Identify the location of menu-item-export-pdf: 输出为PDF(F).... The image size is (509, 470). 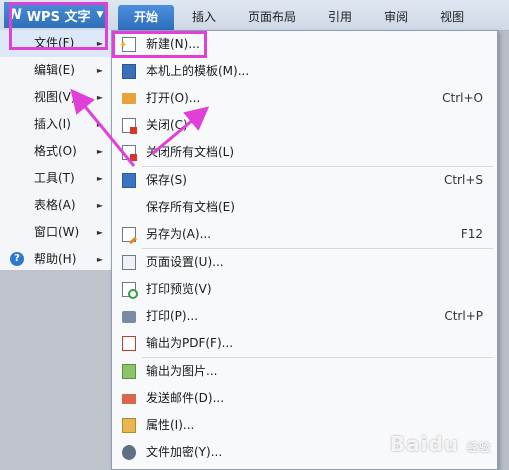
(304, 343).